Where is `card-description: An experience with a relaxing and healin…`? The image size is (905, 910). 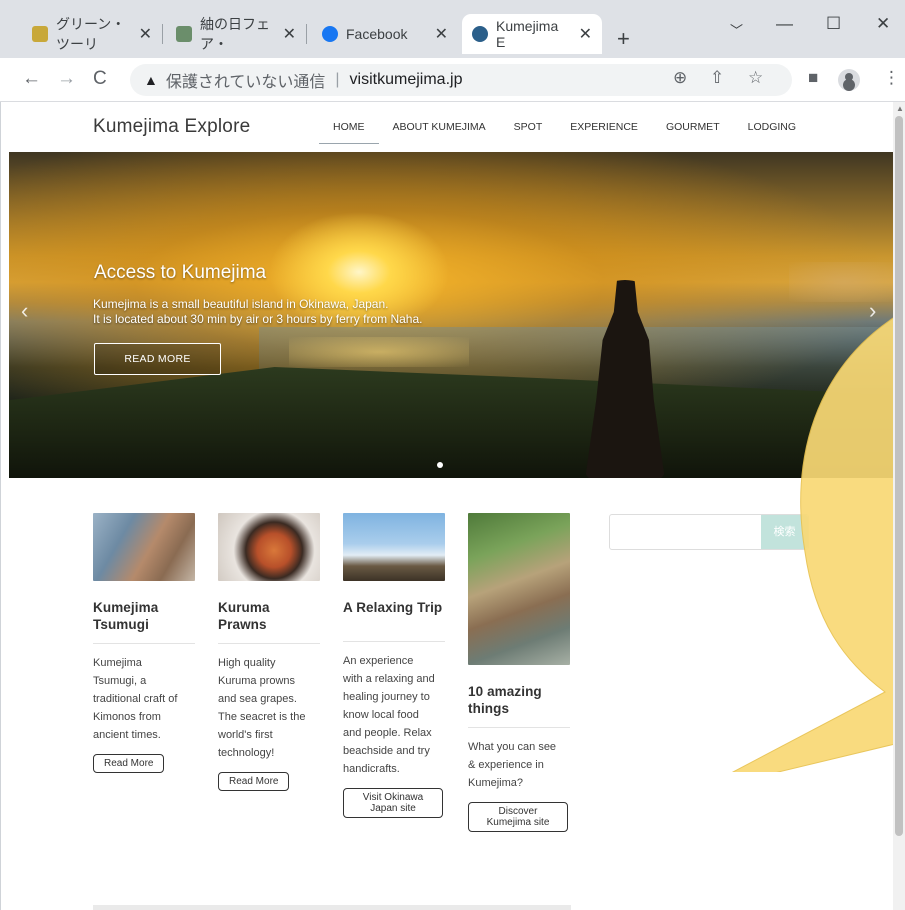
card-description: An experience with a relaxing and healin… is located at coordinates (394, 715).